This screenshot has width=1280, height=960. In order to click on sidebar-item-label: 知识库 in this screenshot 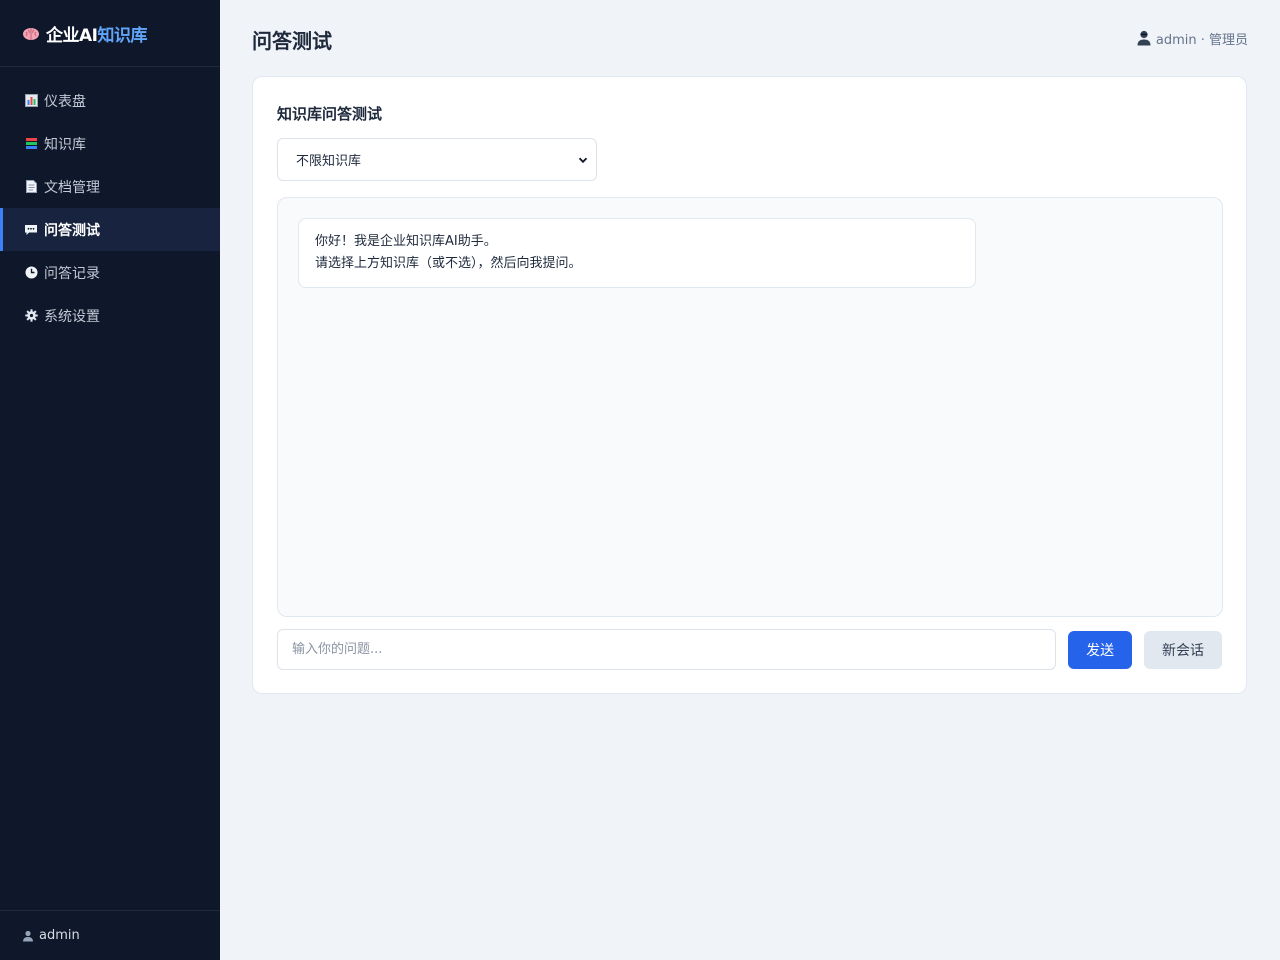, I will do `click(65, 144)`.